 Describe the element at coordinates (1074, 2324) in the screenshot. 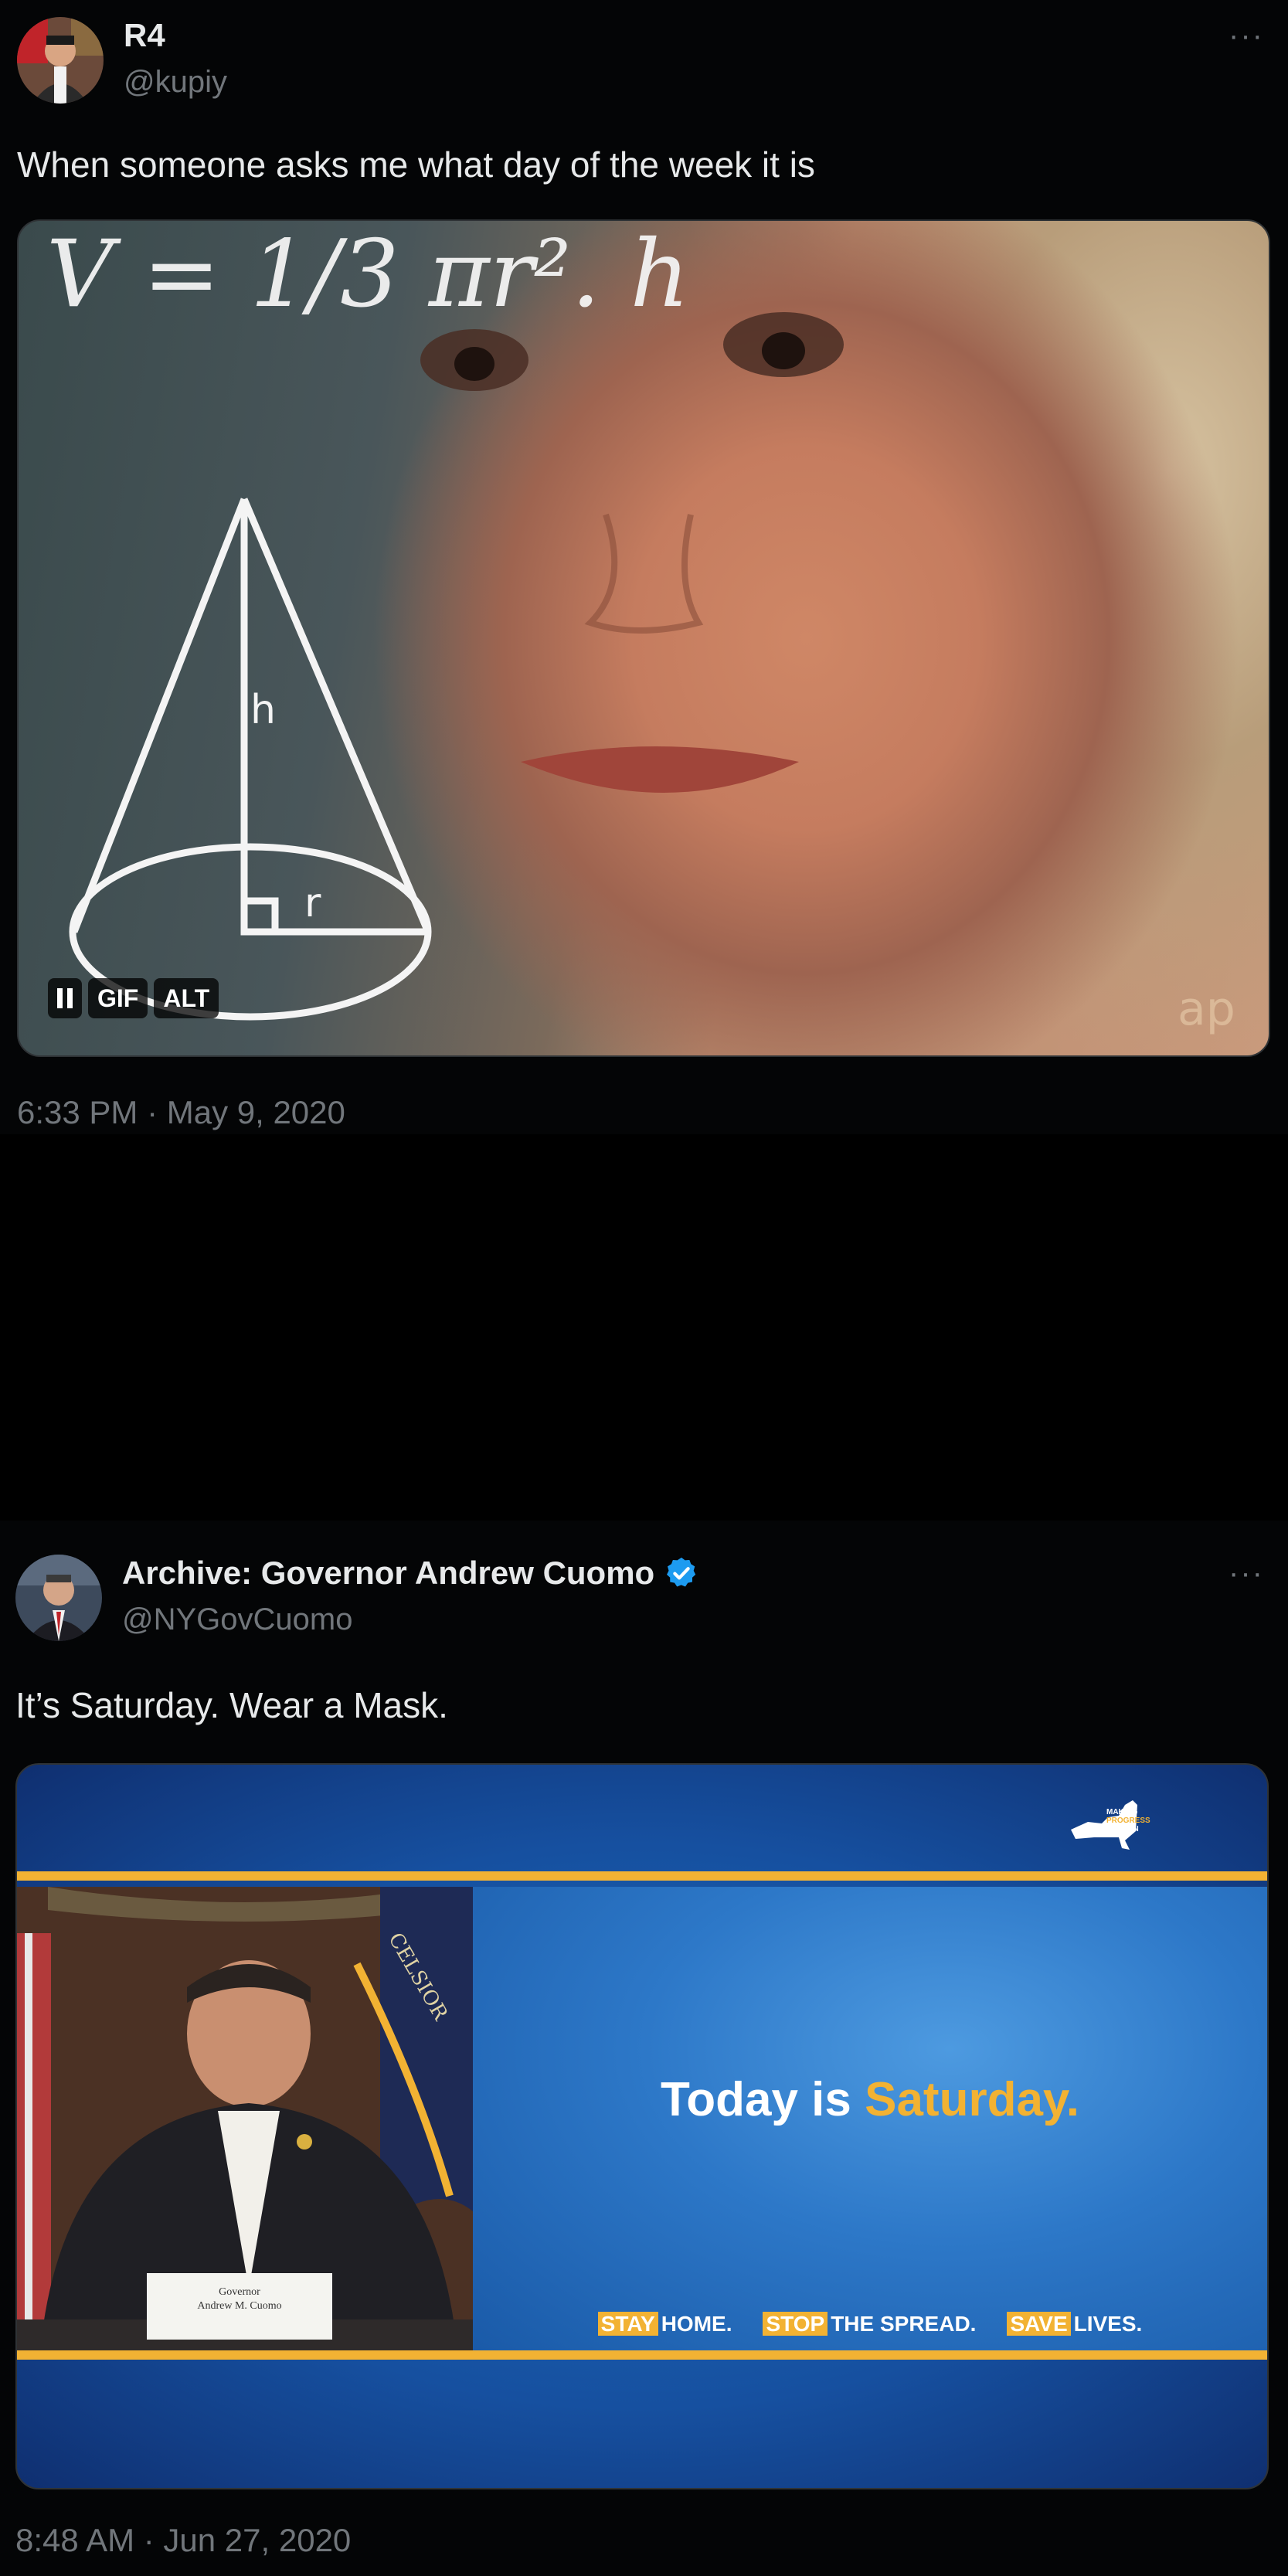

I see `footer-item: SAVE LIVES.` at that location.